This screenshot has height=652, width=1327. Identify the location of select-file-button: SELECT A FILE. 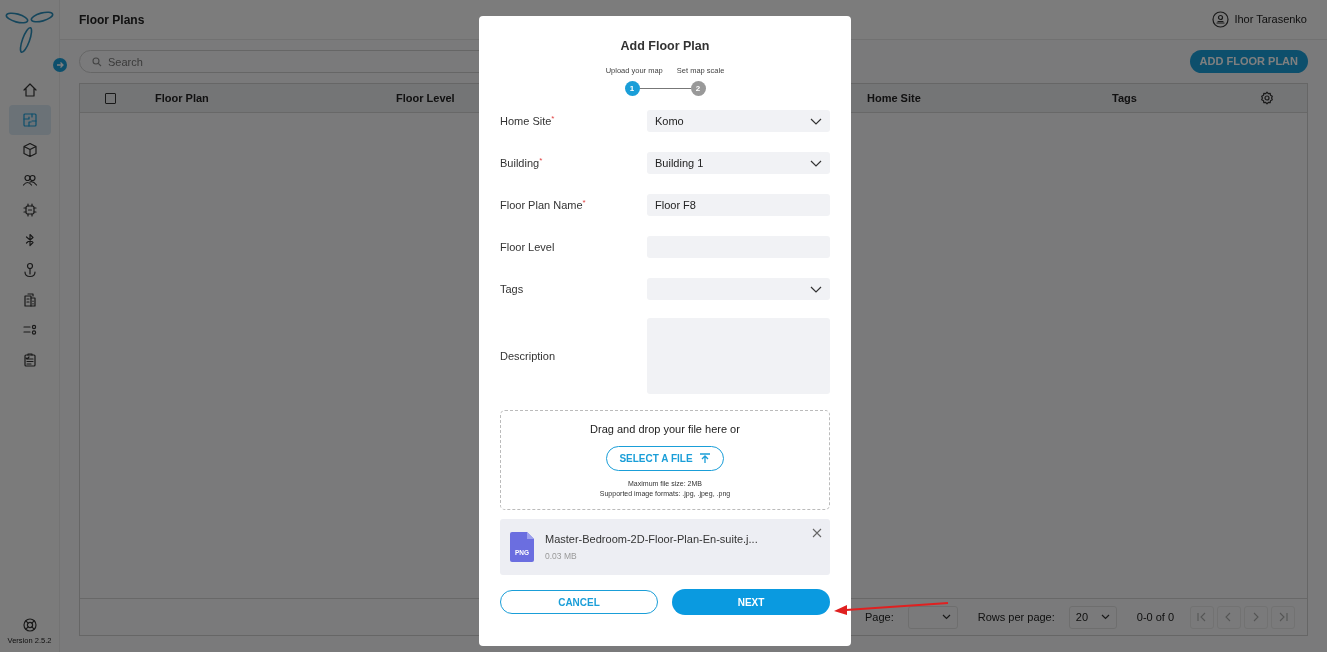
(665, 458).